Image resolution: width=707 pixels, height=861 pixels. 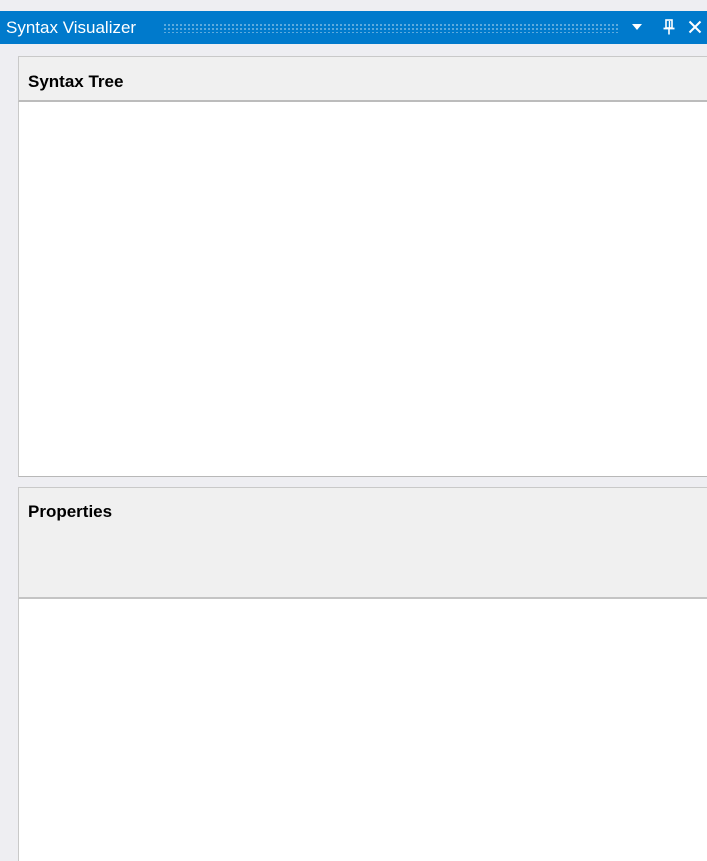 What do you see at coordinates (391, 28) in the screenshot?
I see `titlebar-grip` at bounding box center [391, 28].